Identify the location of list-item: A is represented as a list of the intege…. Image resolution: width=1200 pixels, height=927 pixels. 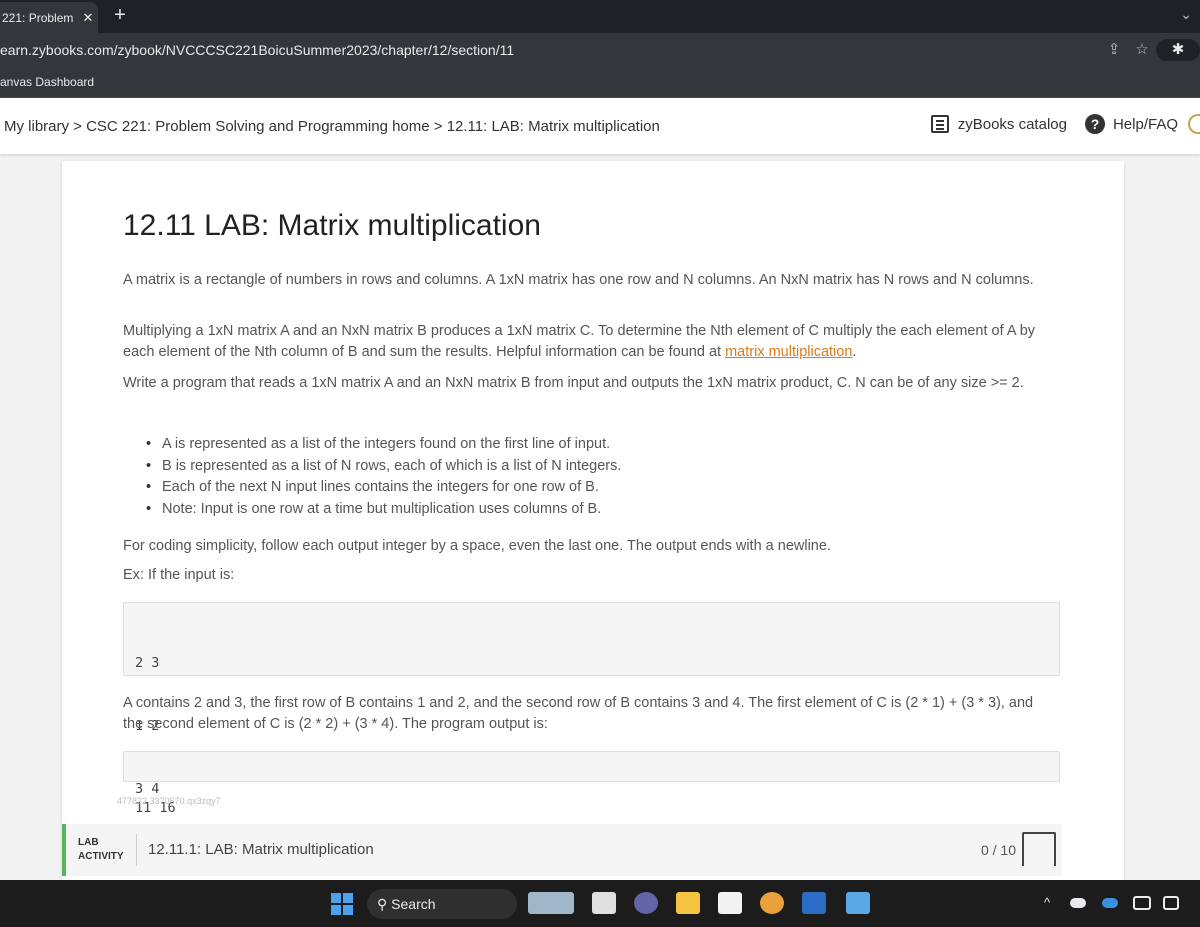
(372, 445).